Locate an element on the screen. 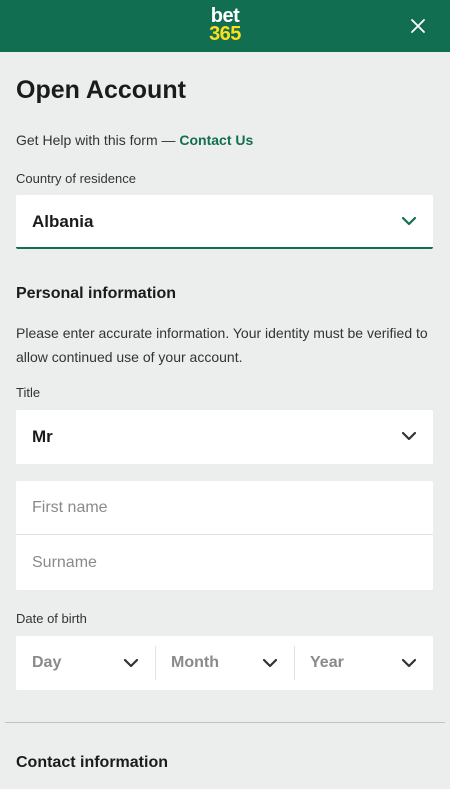 Image resolution: width=450 pixels, height=789 pixels. dob-label: Date of birth is located at coordinates (51, 618).